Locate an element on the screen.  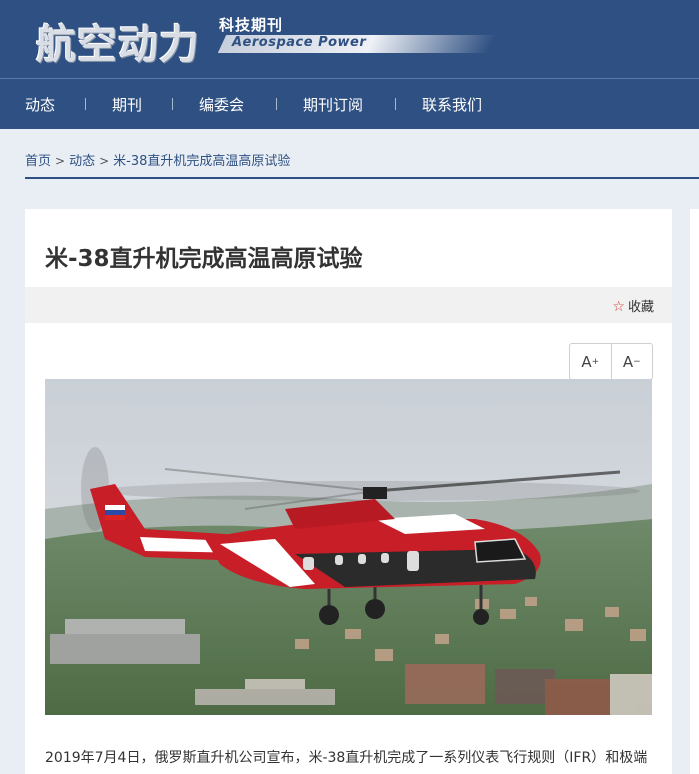
favorite-label: 收藏 is located at coordinates (640, 307).